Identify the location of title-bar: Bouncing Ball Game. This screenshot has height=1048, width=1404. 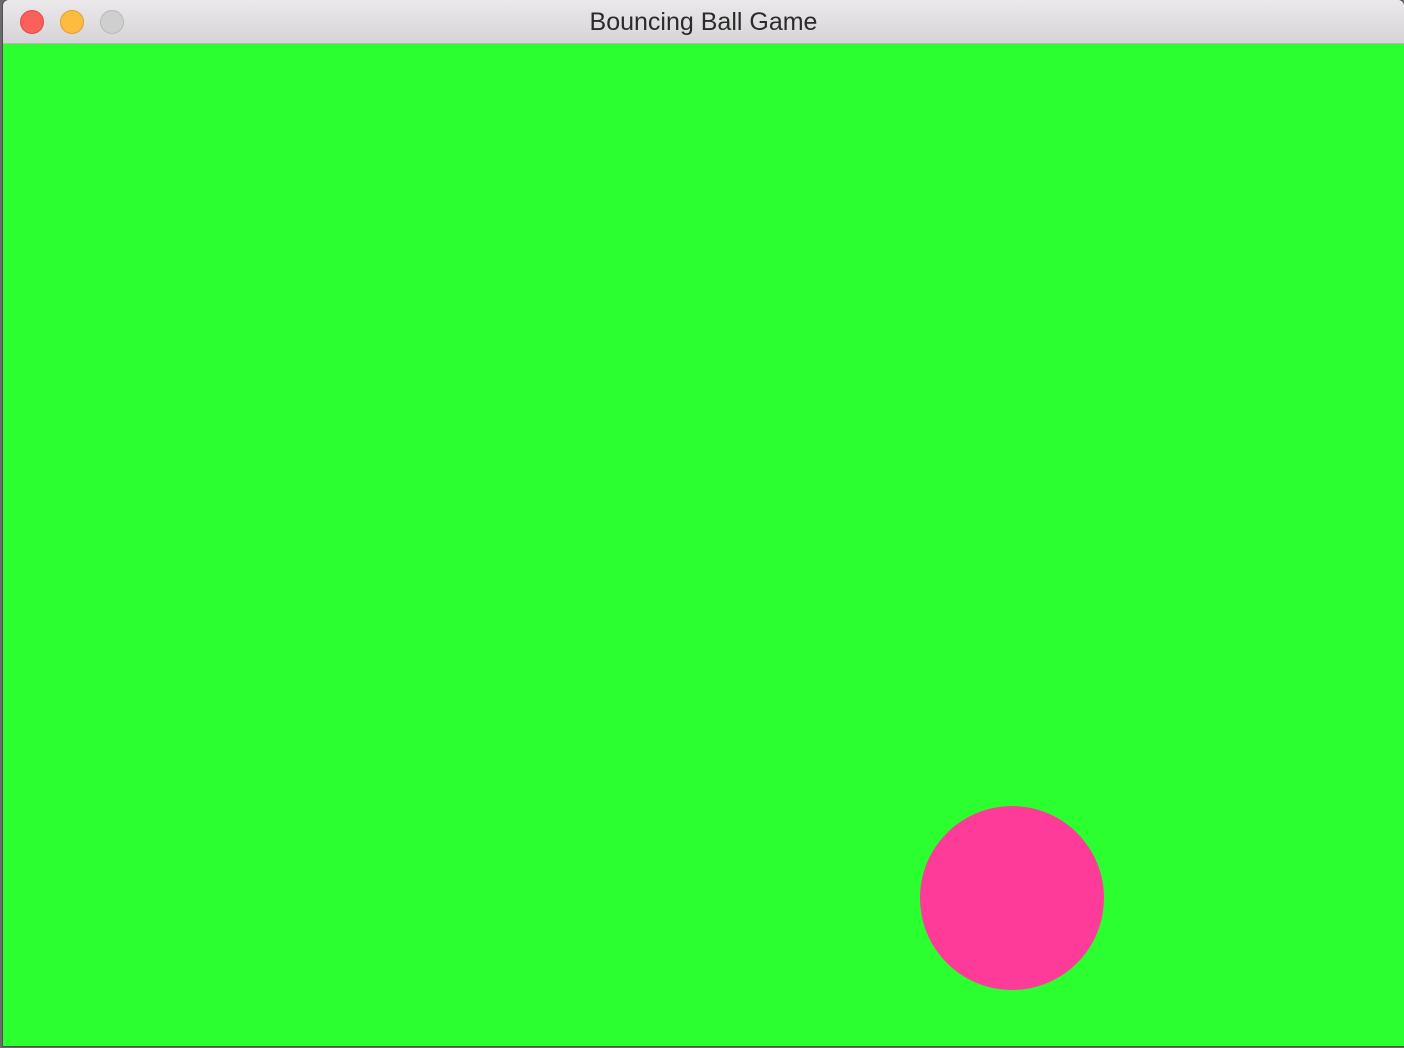
(703, 22).